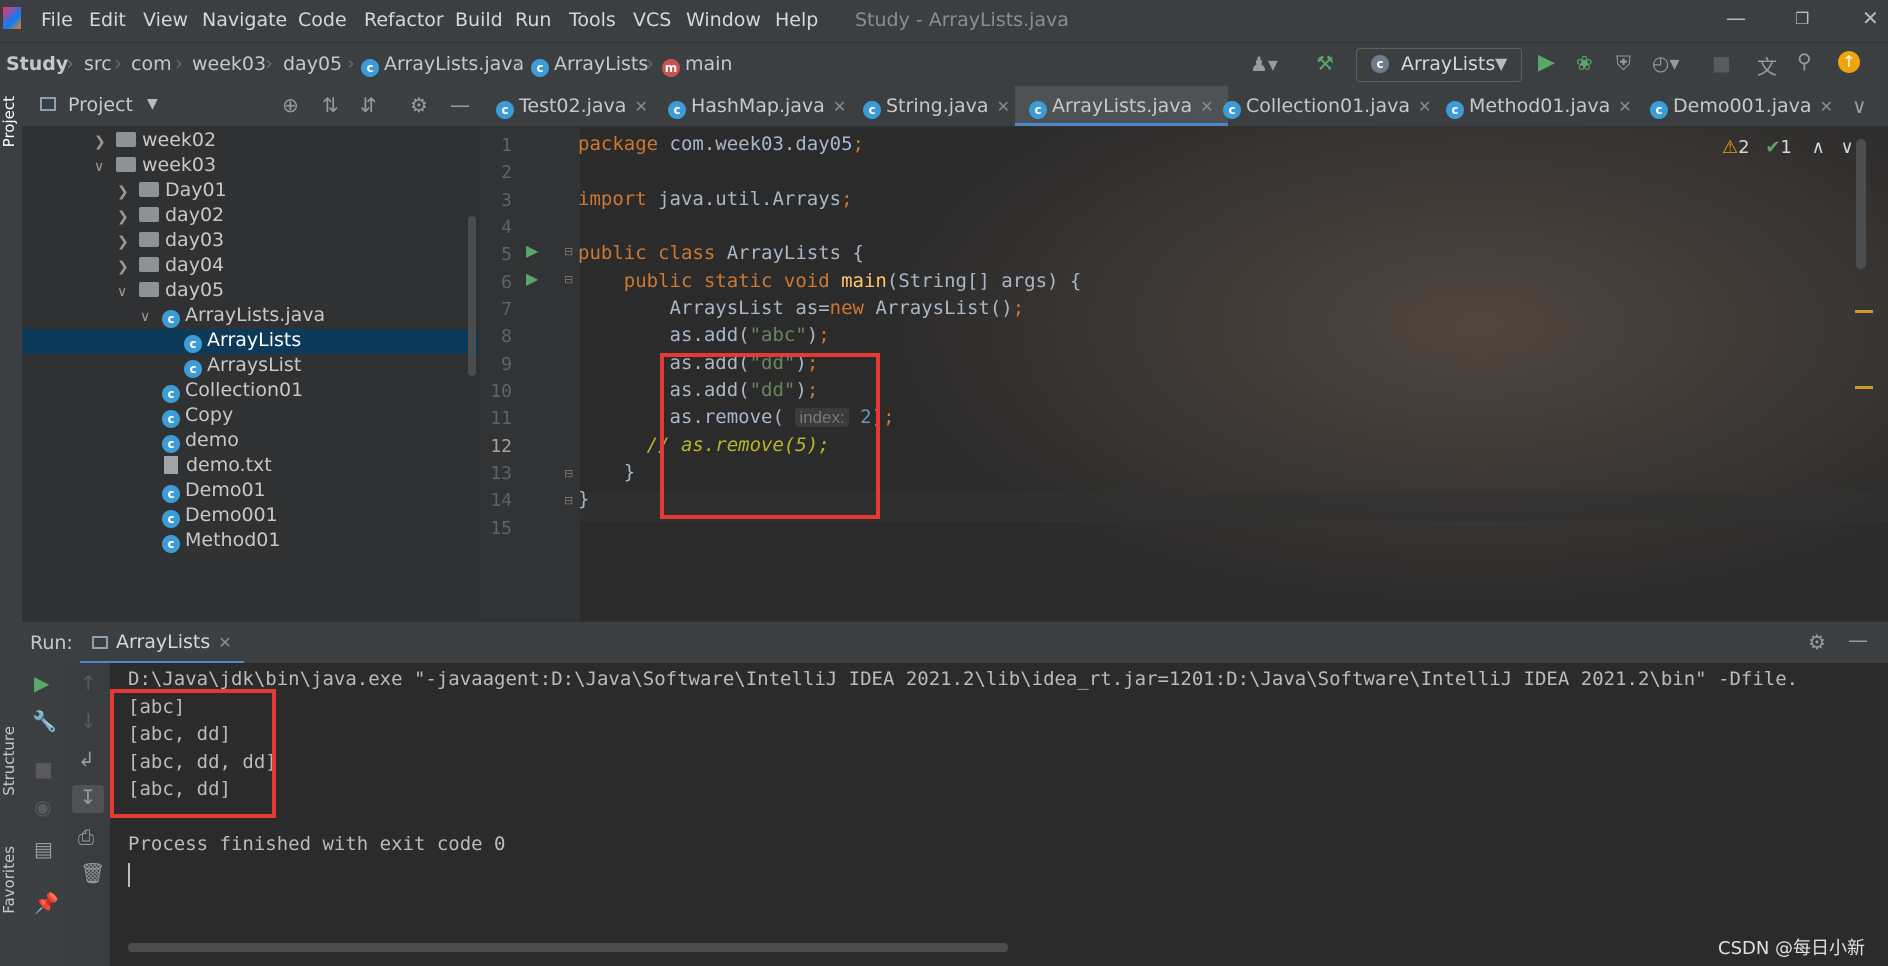  I want to click on menu-vcs: VCS, so click(652, 20).